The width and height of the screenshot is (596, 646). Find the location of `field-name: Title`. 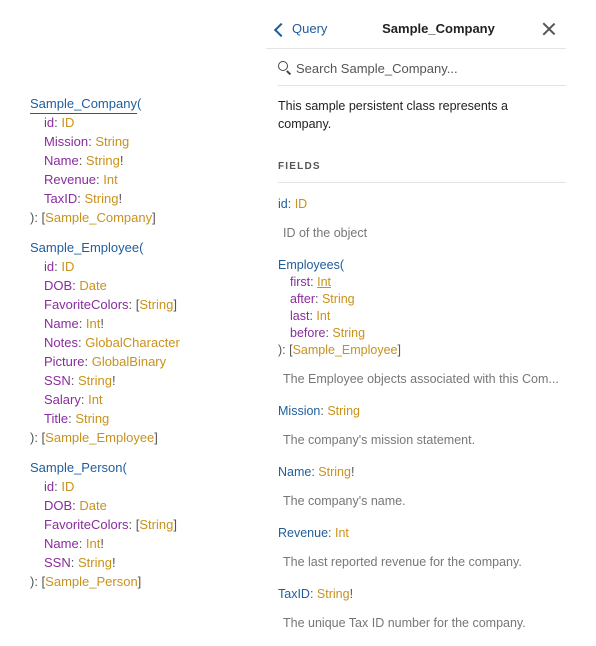

field-name: Title is located at coordinates (56, 418).